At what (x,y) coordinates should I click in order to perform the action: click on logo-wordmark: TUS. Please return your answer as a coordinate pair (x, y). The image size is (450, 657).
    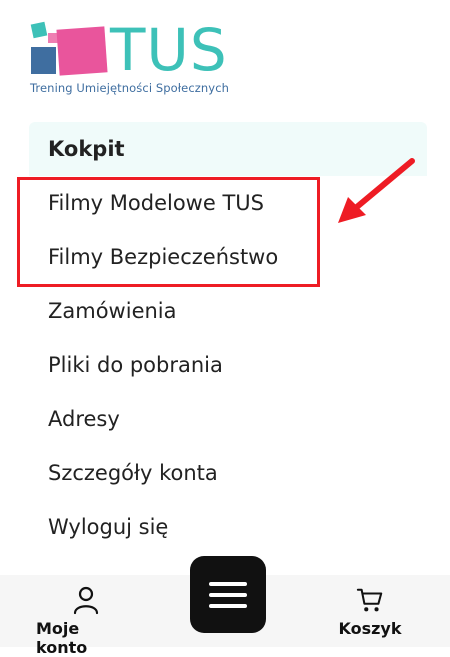
    Looking at the image, I should click on (169, 50).